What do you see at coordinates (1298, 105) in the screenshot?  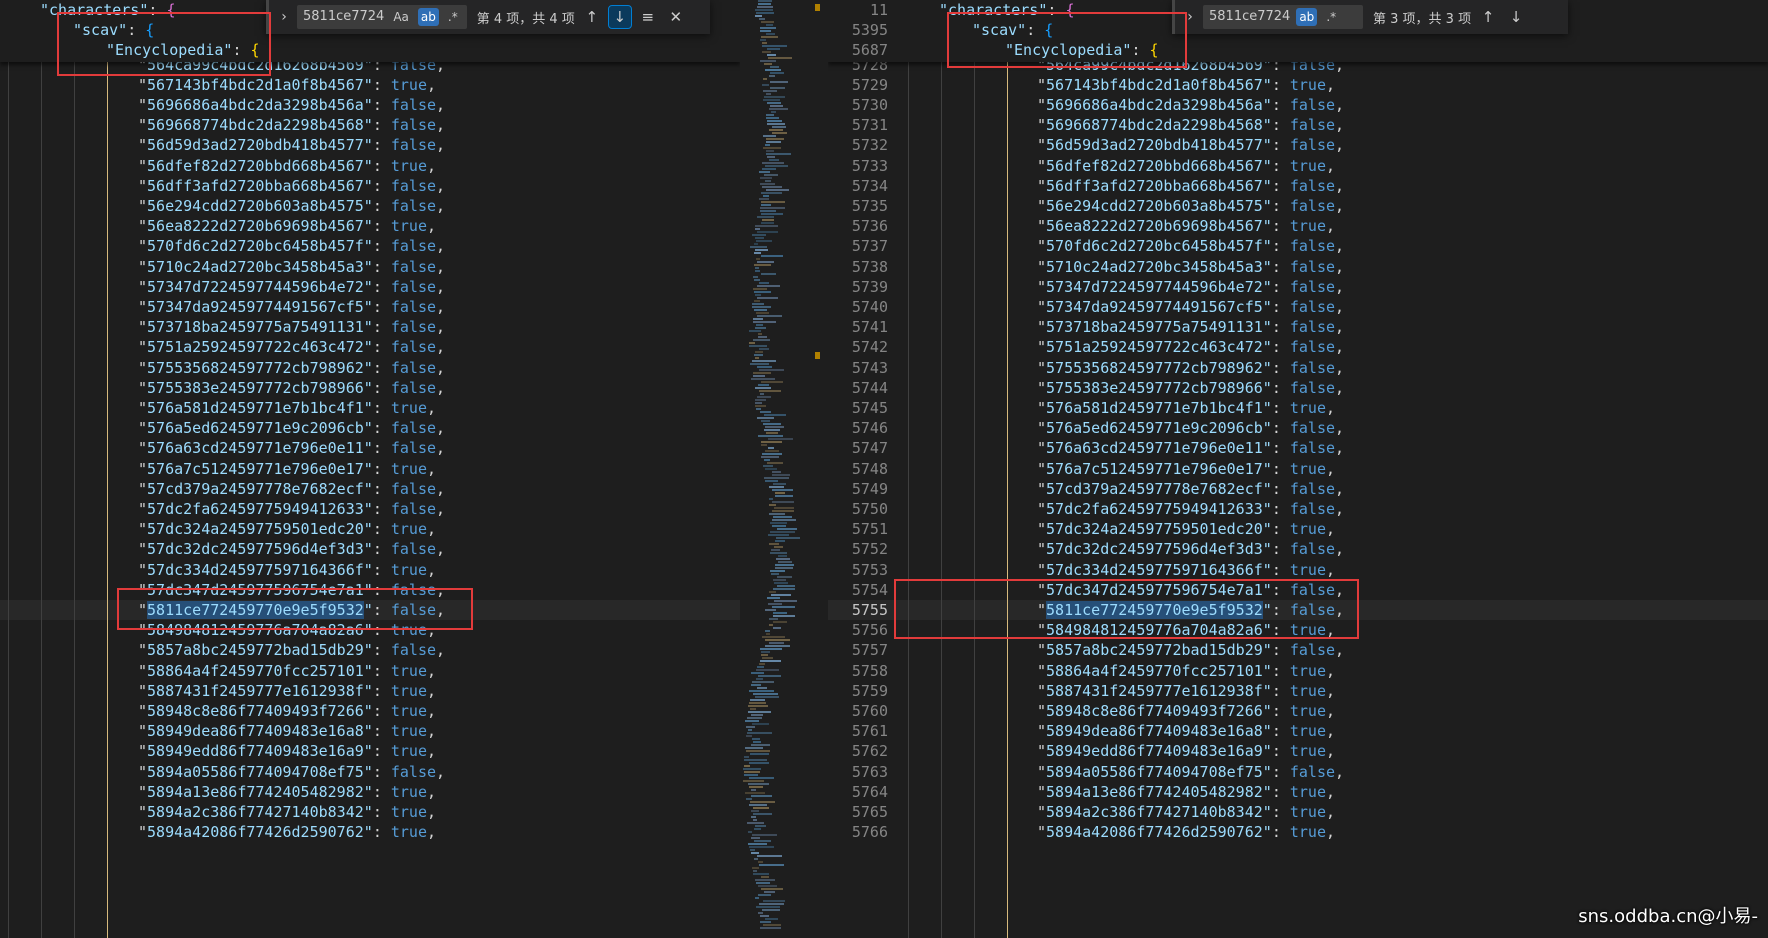 I see `code-line: 5730 "5696686a4bdc2da3298b456a": false,` at bounding box center [1298, 105].